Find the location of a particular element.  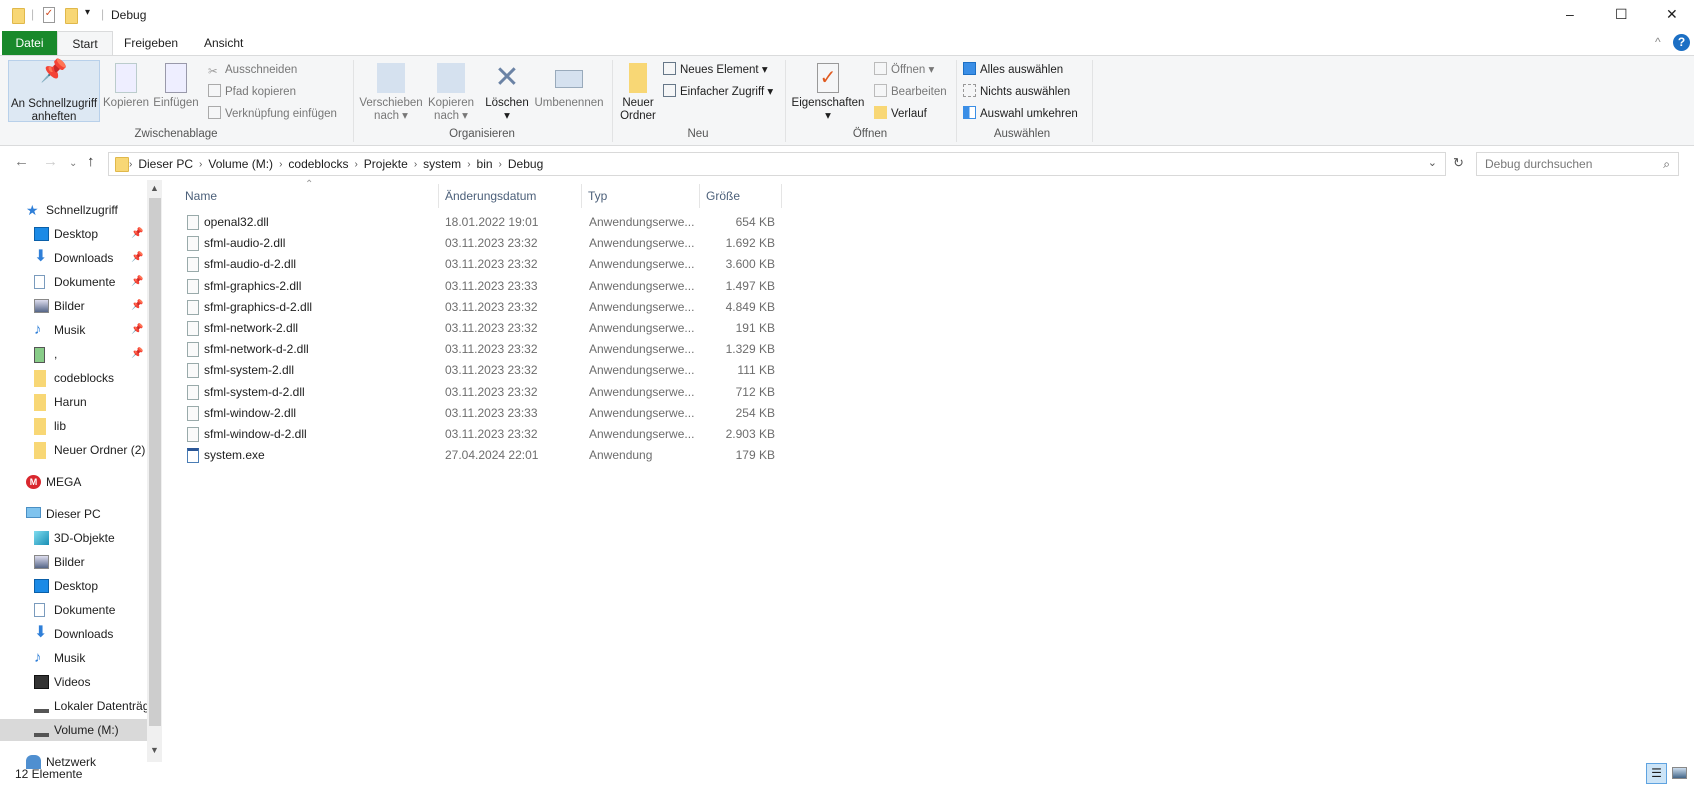

new-folder-button: Neuer Ordner is located at coordinates (638, 91).